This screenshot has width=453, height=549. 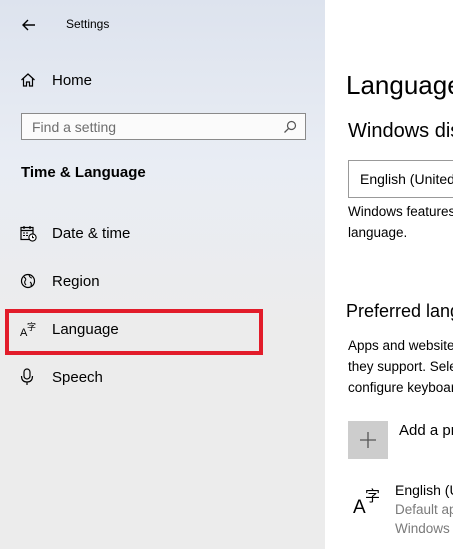 I want to click on preferred-description-line-3: configure keyboards and other features., so click(x=400, y=387).